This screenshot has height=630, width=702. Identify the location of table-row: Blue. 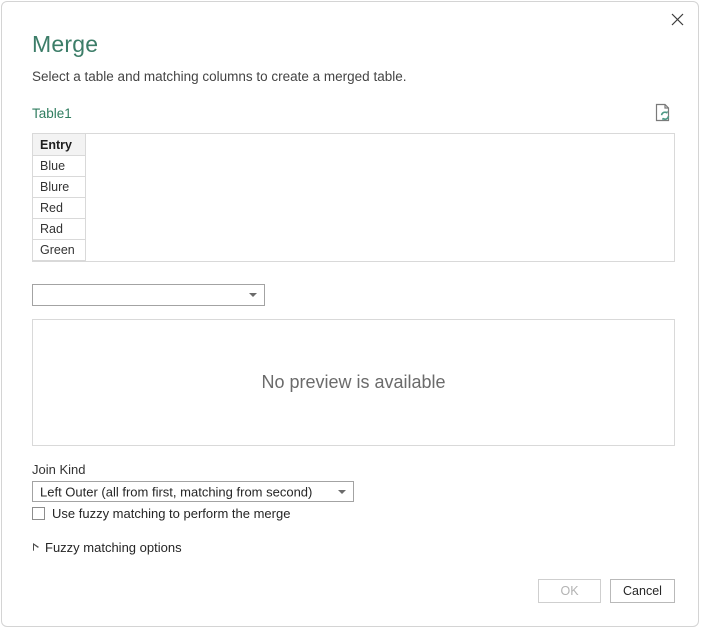
(59, 166).